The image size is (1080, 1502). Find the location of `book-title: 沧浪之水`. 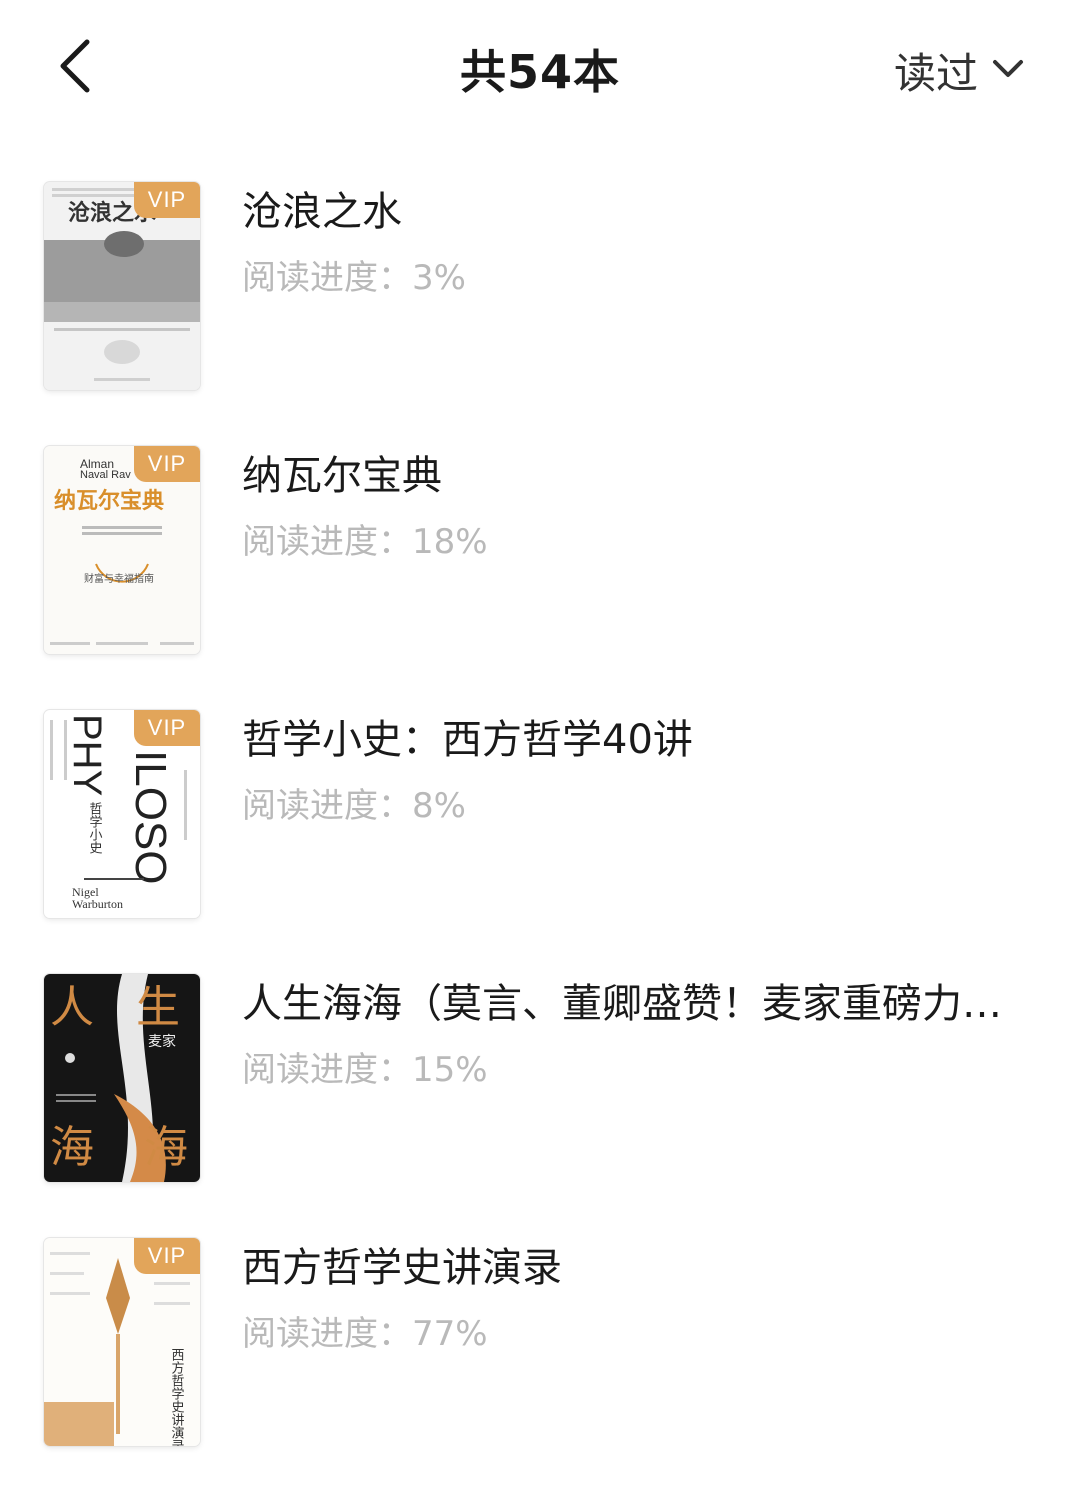

book-title: 沧浪之水 is located at coordinates (322, 212).